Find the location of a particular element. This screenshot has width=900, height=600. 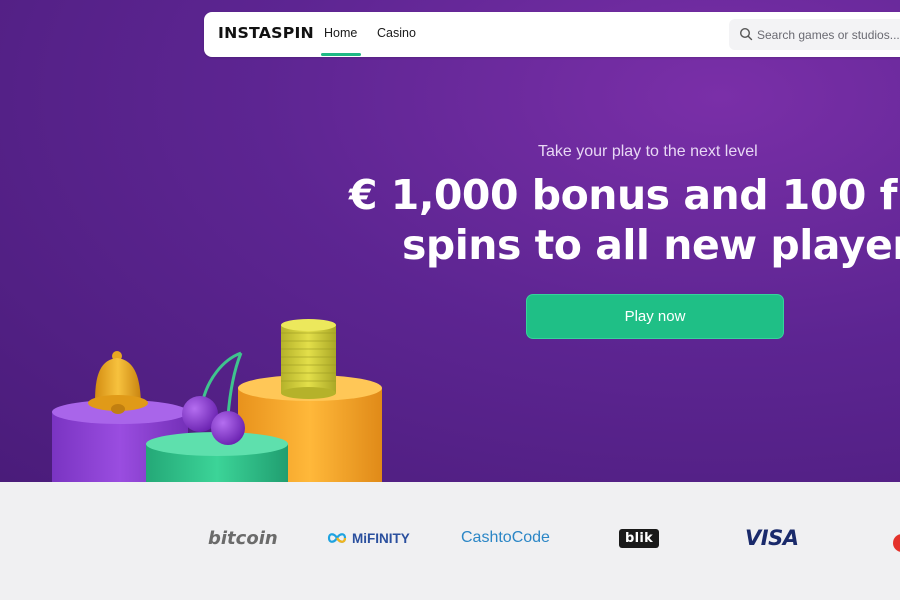

mastercard-logo-icon is located at coordinates (896, 543).